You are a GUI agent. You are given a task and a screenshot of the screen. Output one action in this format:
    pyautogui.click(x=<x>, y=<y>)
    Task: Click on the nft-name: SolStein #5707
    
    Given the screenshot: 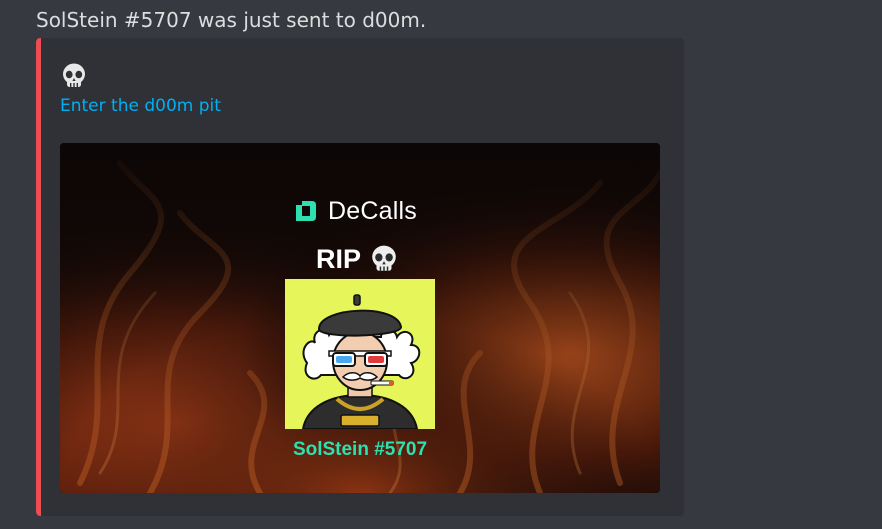 What is the action you would take?
    pyautogui.click(x=360, y=449)
    